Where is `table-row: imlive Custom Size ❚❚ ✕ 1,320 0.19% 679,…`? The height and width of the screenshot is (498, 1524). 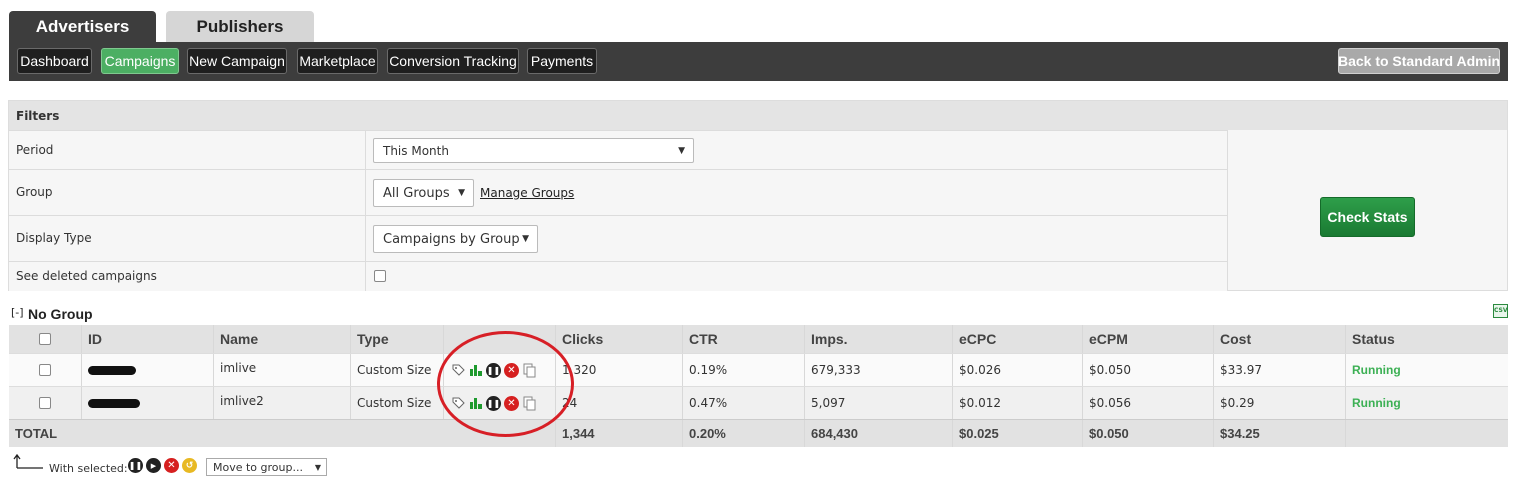 table-row: imlive Custom Size ❚❚ ✕ 1,320 0.19% 679,… is located at coordinates (758, 369).